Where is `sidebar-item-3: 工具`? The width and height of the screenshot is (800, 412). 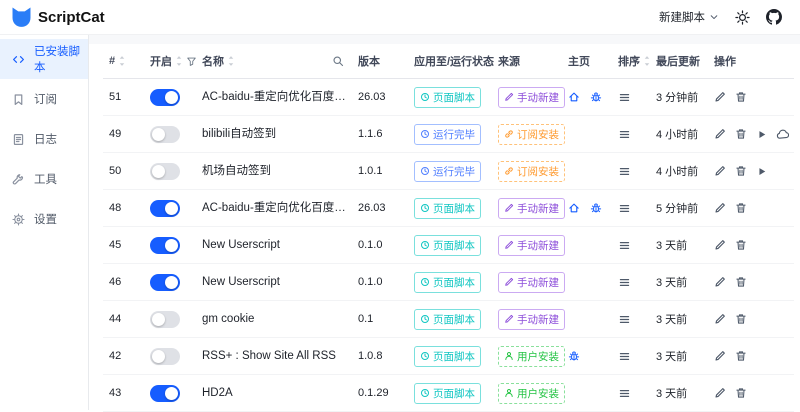 sidebar-item-3: 工具 is located at coordinates (44, 179).